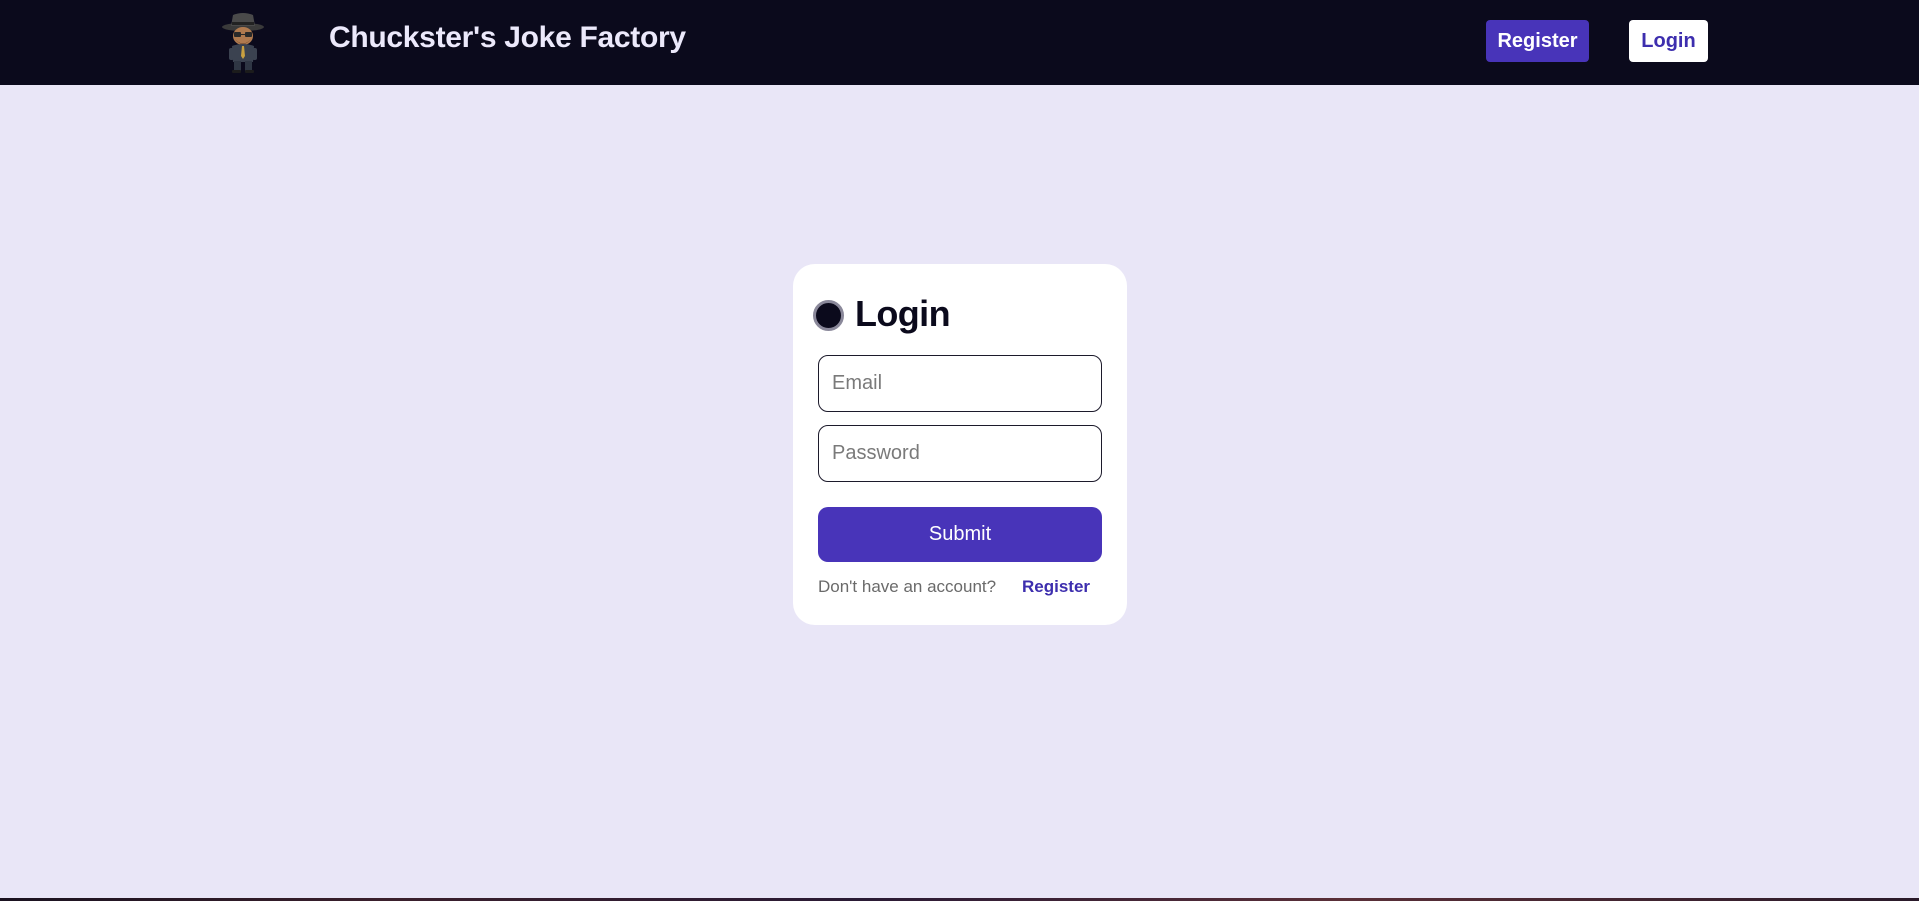 The width and height of the screenshot is (1919, 901). Describe the element at coordinates (959, 42) in the screenshot. I see `top-navbar: Chuckster's Joke Factory Register Login` at that location.